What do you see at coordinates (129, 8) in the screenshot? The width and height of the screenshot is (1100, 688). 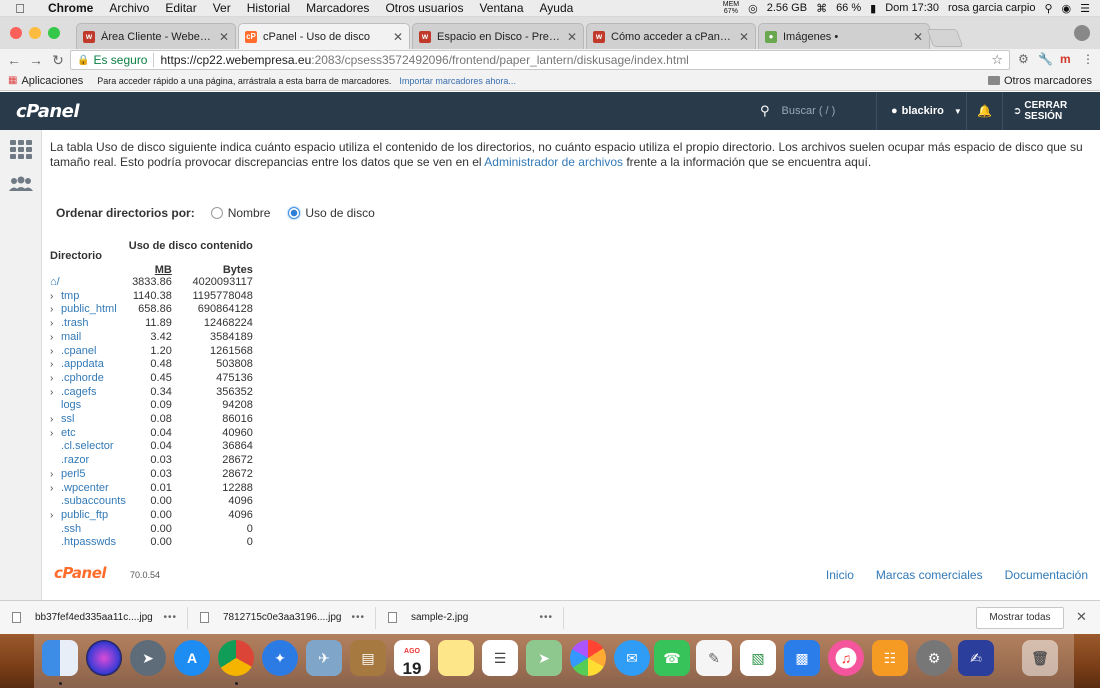 I see `menu-archivo: Archivo` at bounding box center [129, 8].